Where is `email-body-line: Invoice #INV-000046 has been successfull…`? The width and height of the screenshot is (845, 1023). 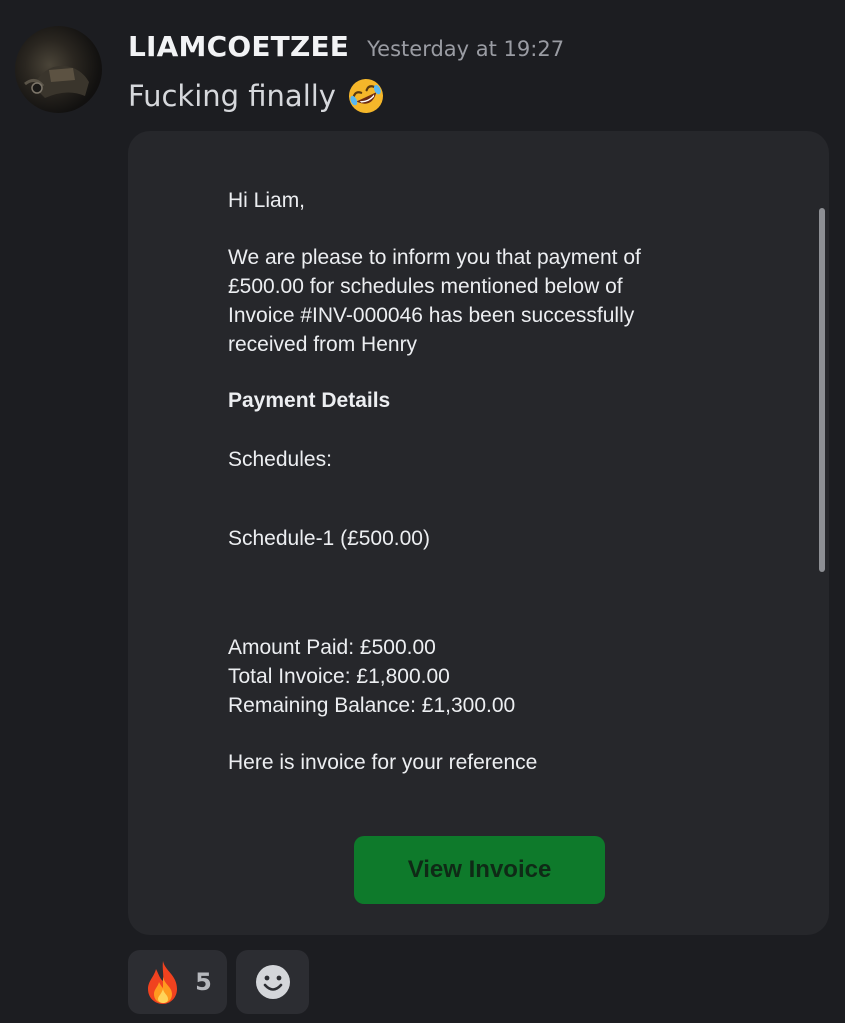 email-body-line: Invoice #INV-000046 has been successfull… is located at coordinates (431, 315).